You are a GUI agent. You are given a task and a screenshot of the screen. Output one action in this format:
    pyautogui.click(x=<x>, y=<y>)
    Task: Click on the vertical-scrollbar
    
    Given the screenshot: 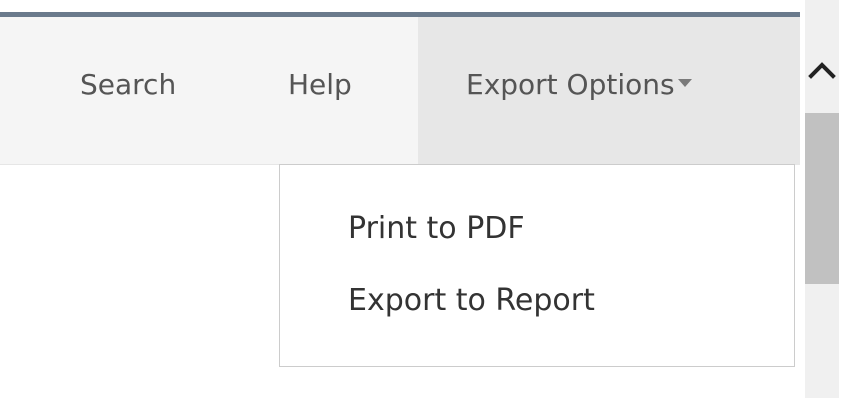 What is the action you would take?
    pyautogui.click(x=829, y=199)
    